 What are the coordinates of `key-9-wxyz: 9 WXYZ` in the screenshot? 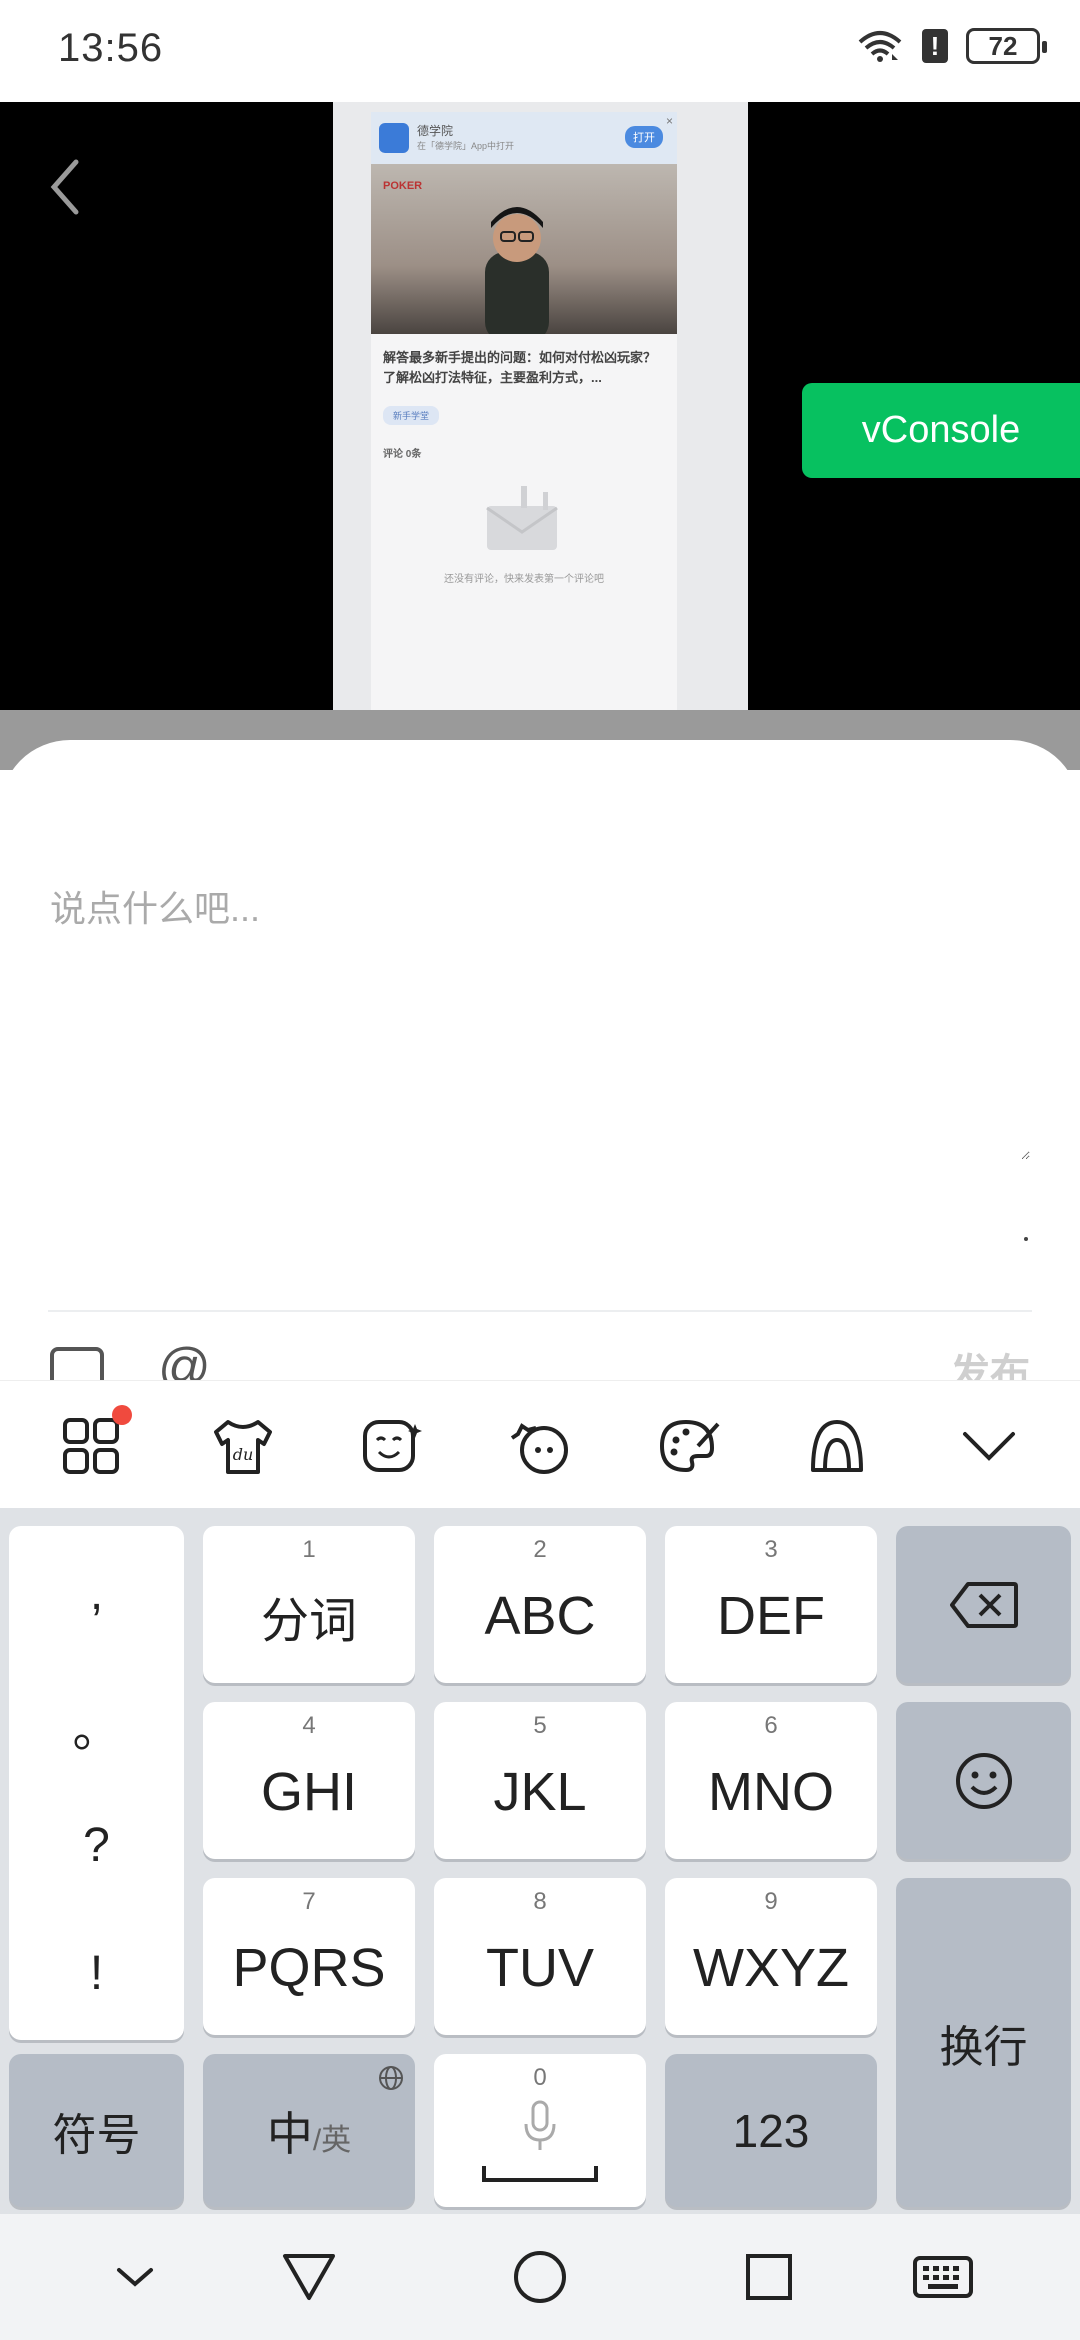 It's located at (771, 1956).